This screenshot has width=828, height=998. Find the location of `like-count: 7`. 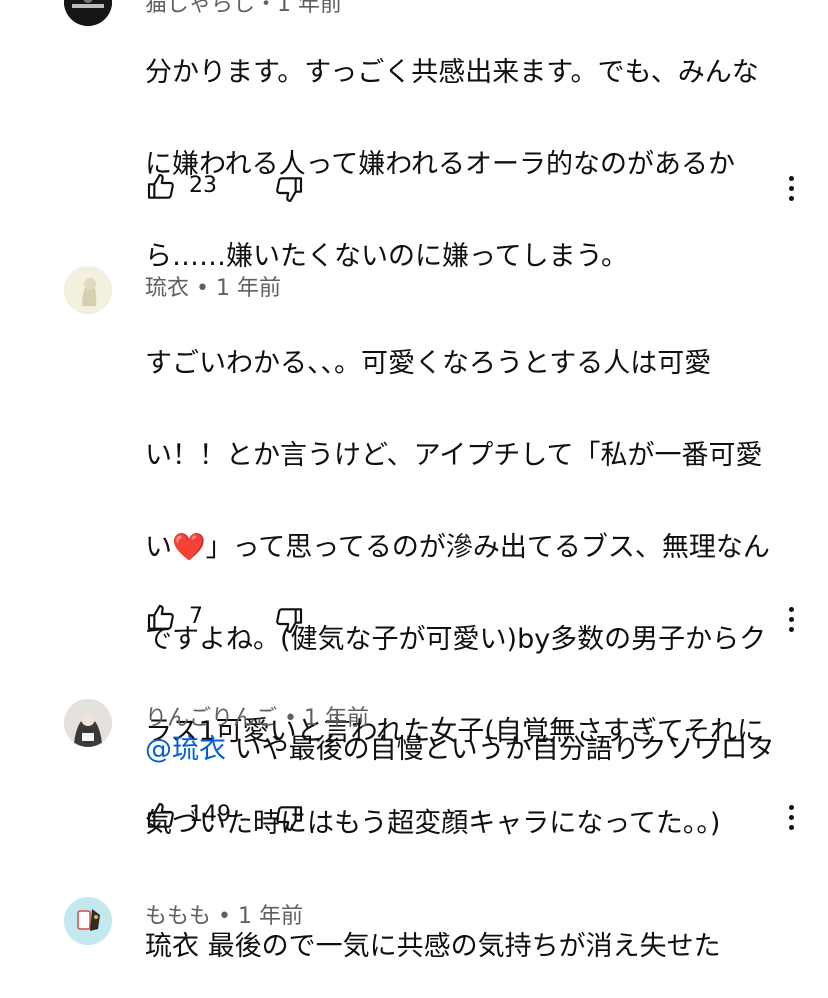

like-count: 7 is located at coordinates (196, 616).